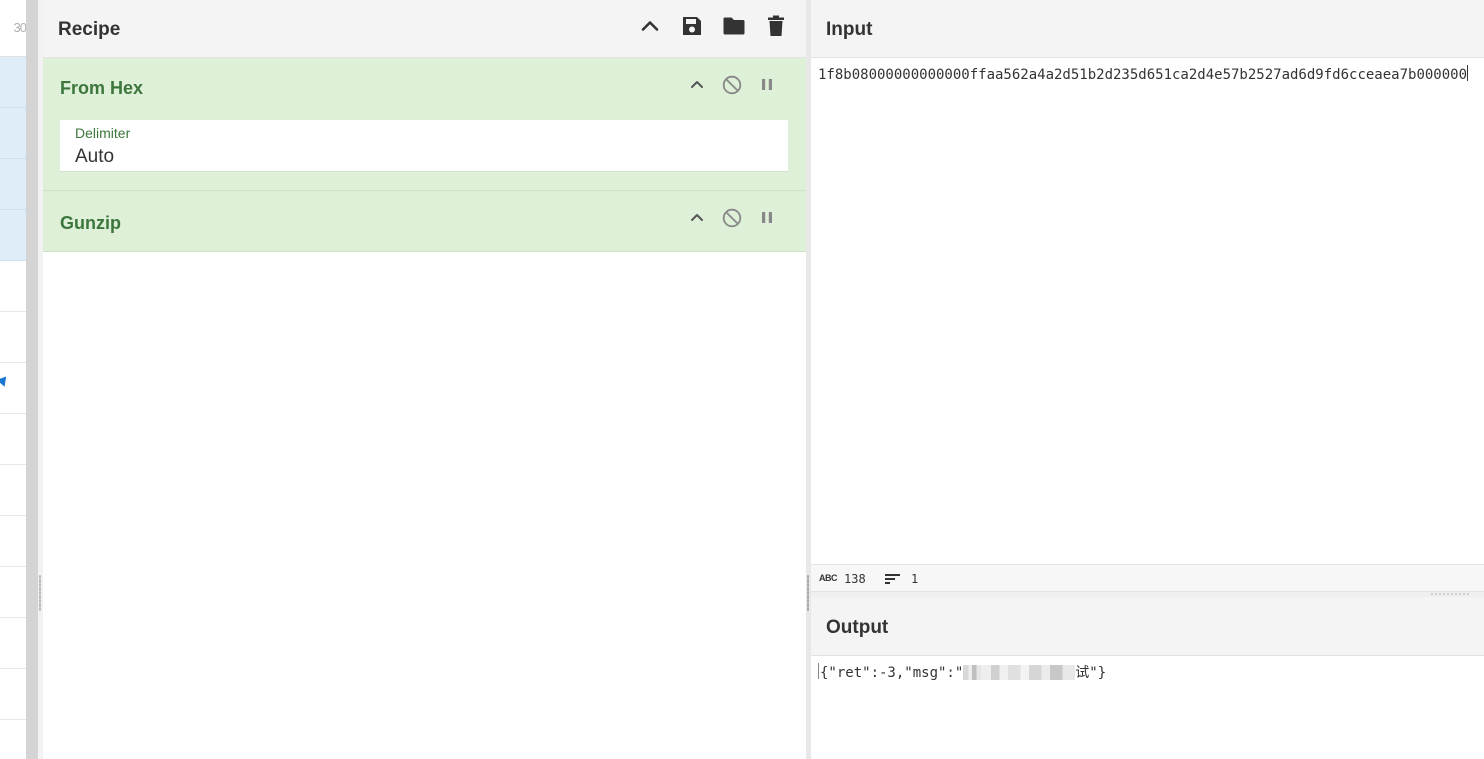 The width and height of the screenshot is (1484, 759). What do you see at coordinates (1147, 626) in the screenshot?
I see `output-header: Output` at bounding box center [1147, 626].